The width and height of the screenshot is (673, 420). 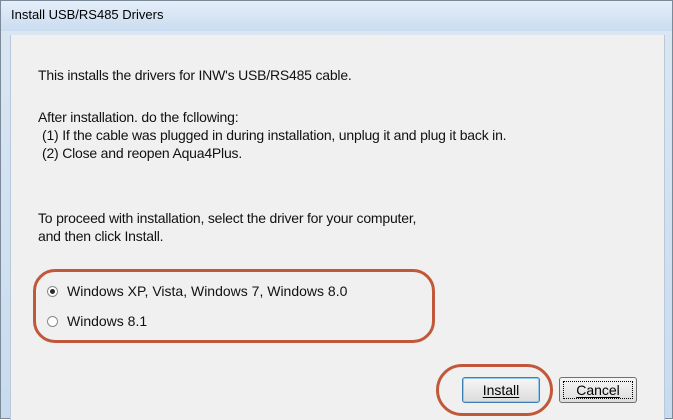 I want to click on install-button-label: Install, so click(x=501, y=390).